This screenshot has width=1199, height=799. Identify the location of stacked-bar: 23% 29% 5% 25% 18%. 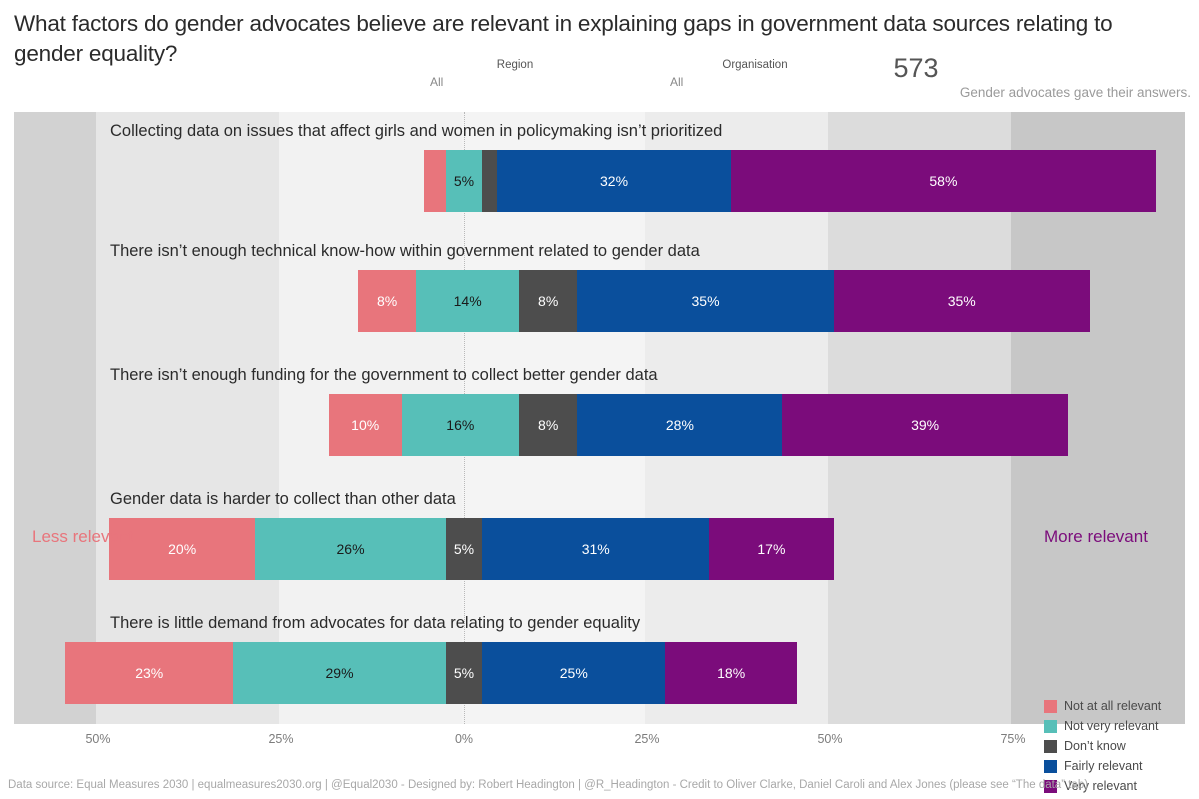
(431, 673).